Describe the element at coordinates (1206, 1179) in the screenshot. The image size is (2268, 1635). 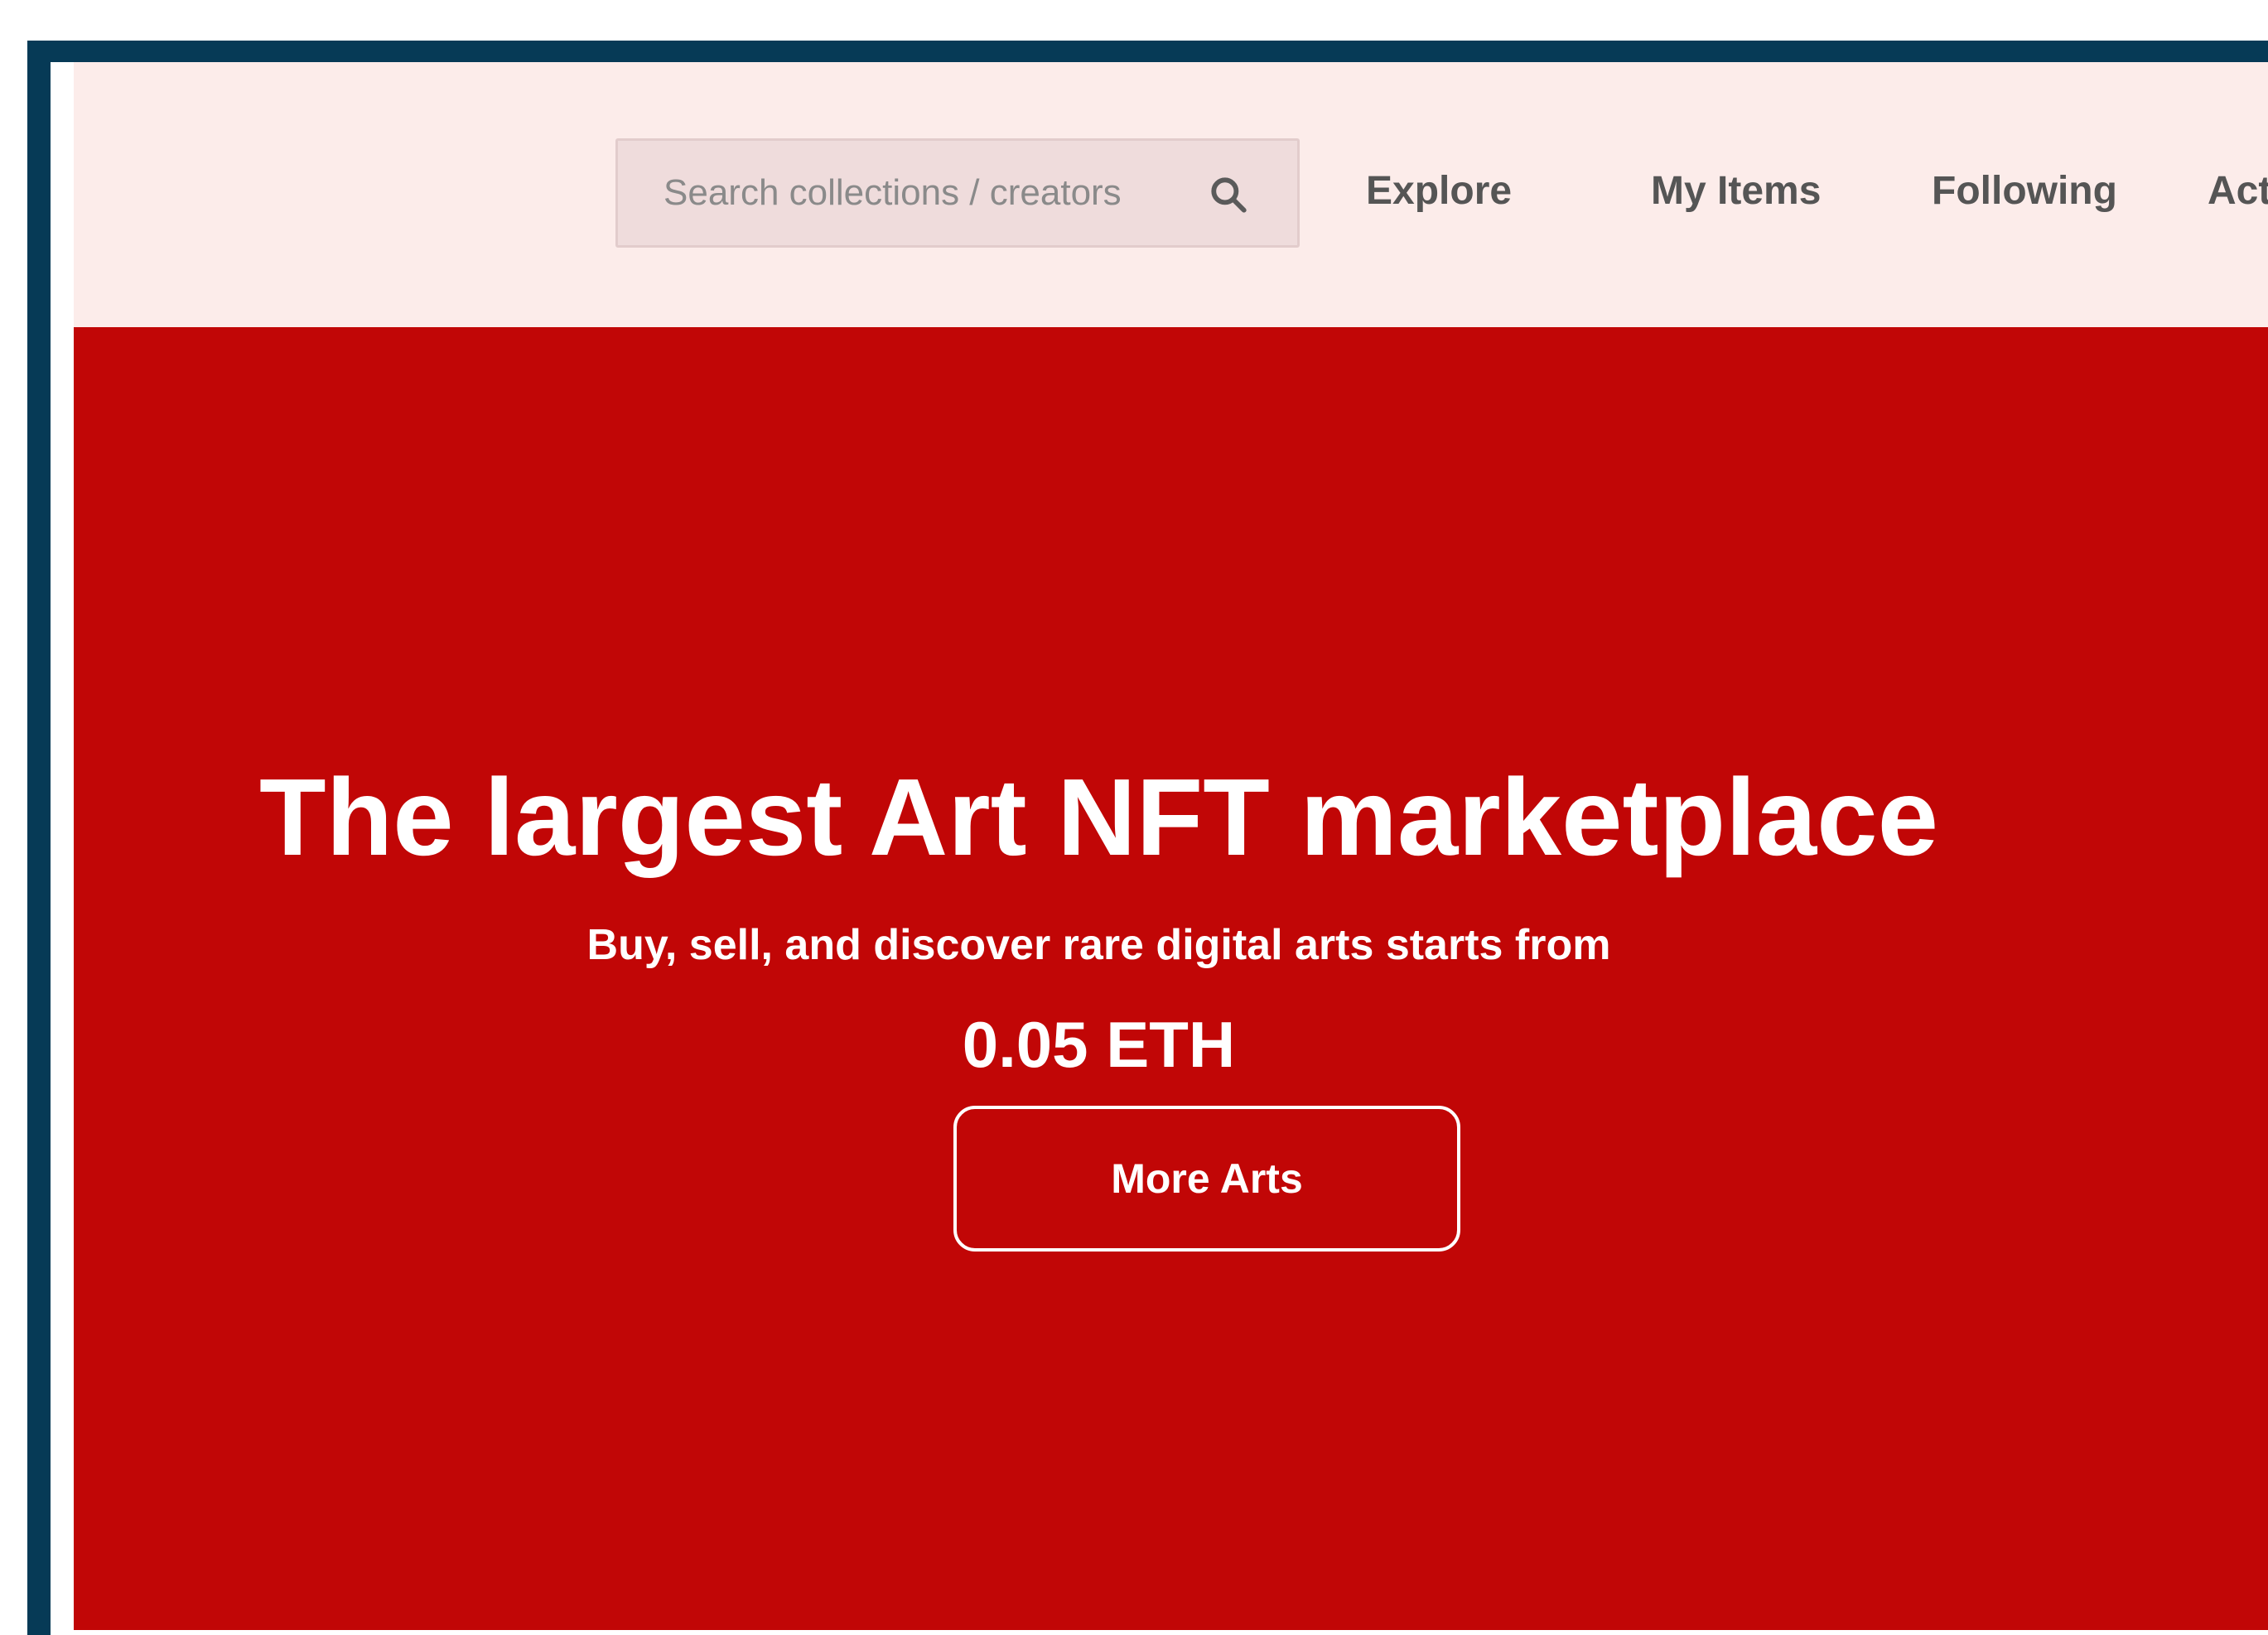
I see `more-arts-button: More Arts` at that location.